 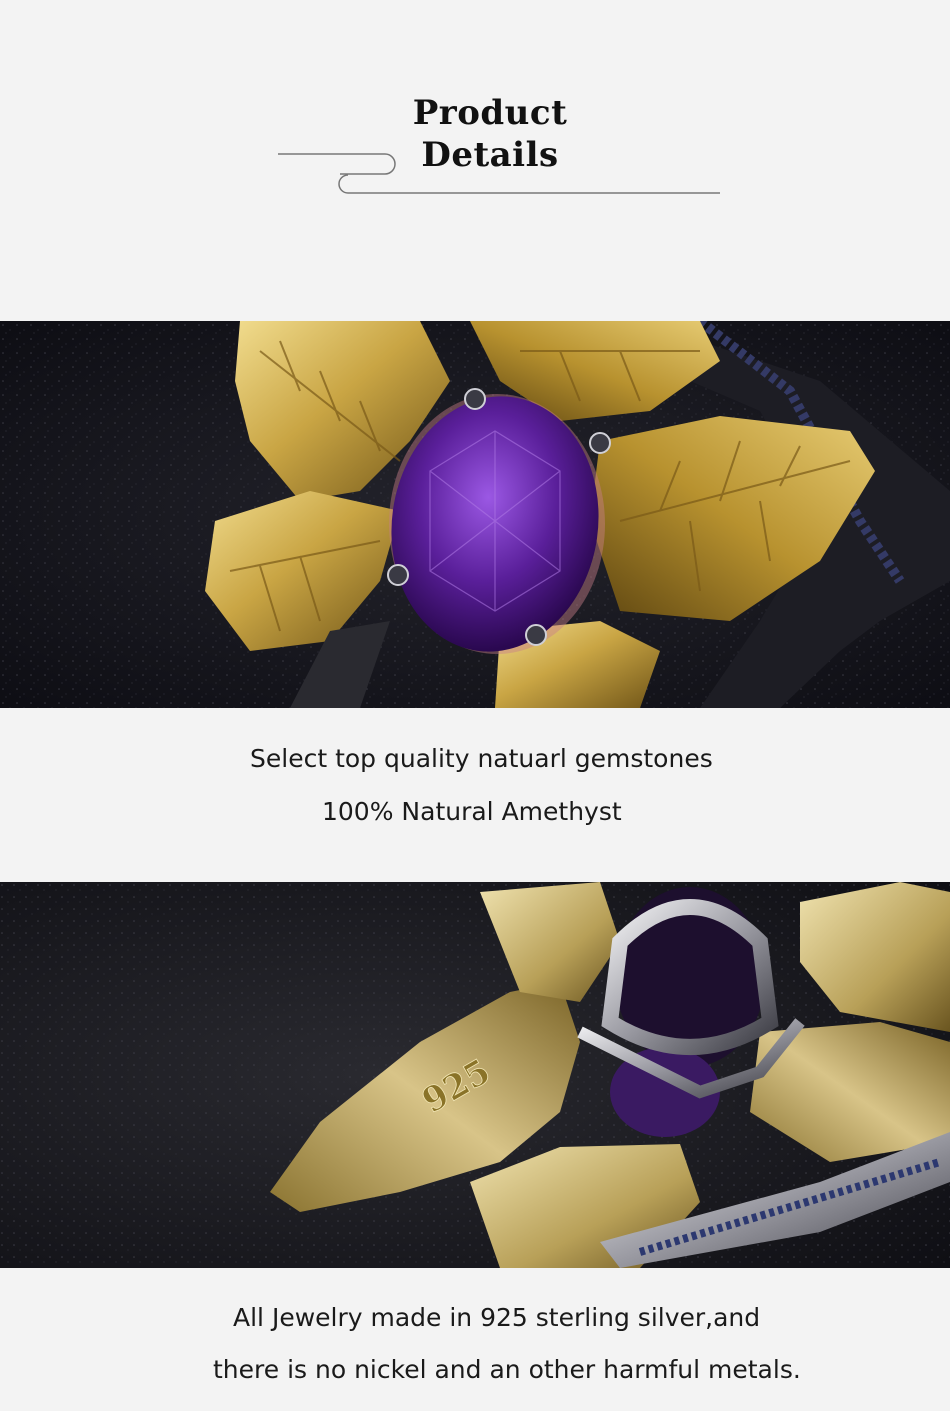 I want to click on caption-line-gemstone: Select top quality natuarl gemstones, so click(x=481, y=758).